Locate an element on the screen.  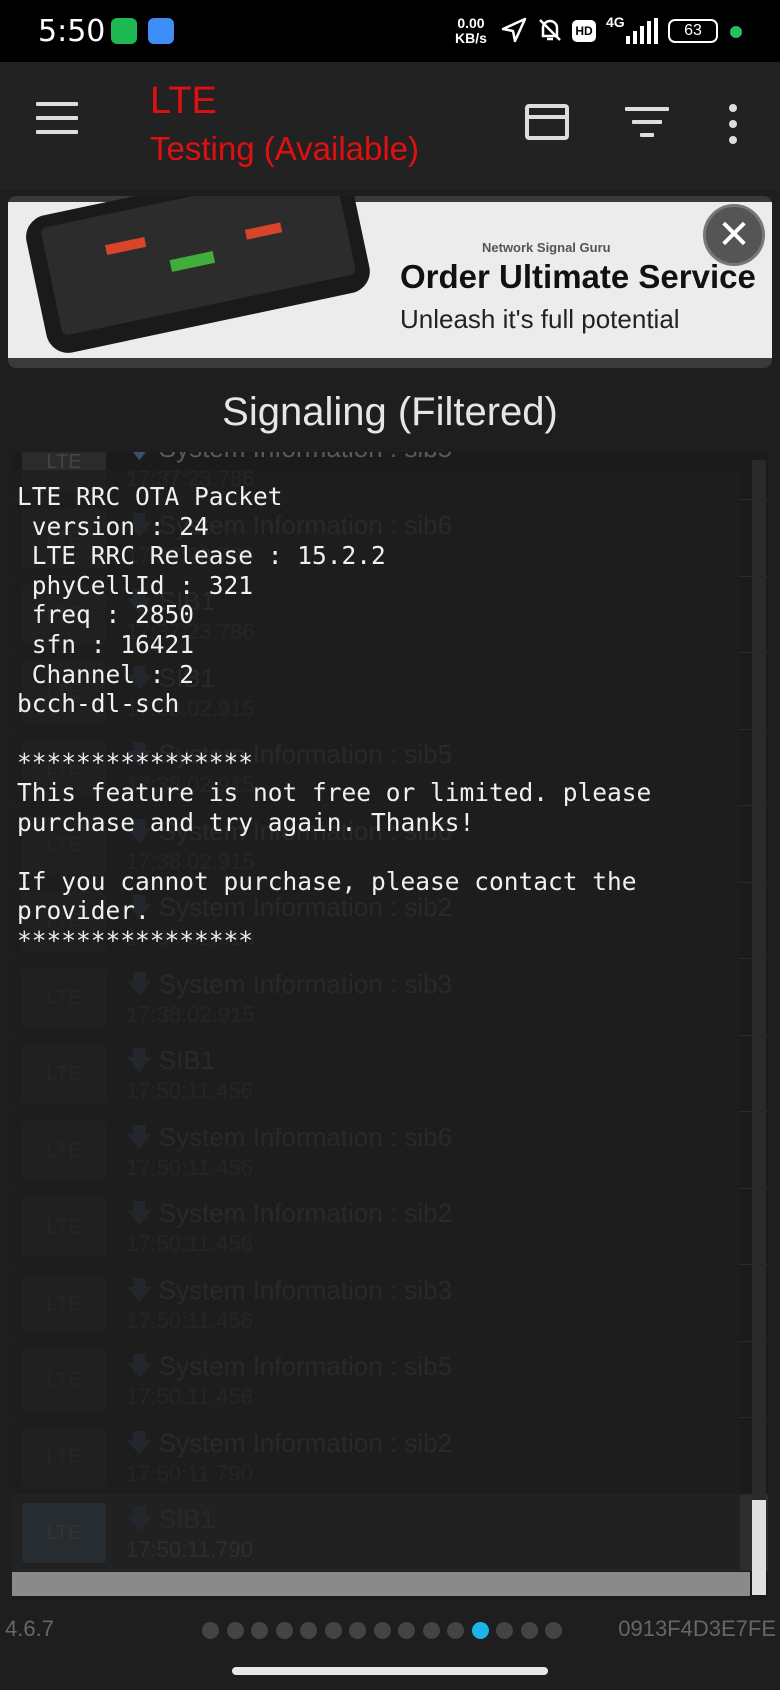
horizontal-scrollbar is located at coordinates (381, 1584).